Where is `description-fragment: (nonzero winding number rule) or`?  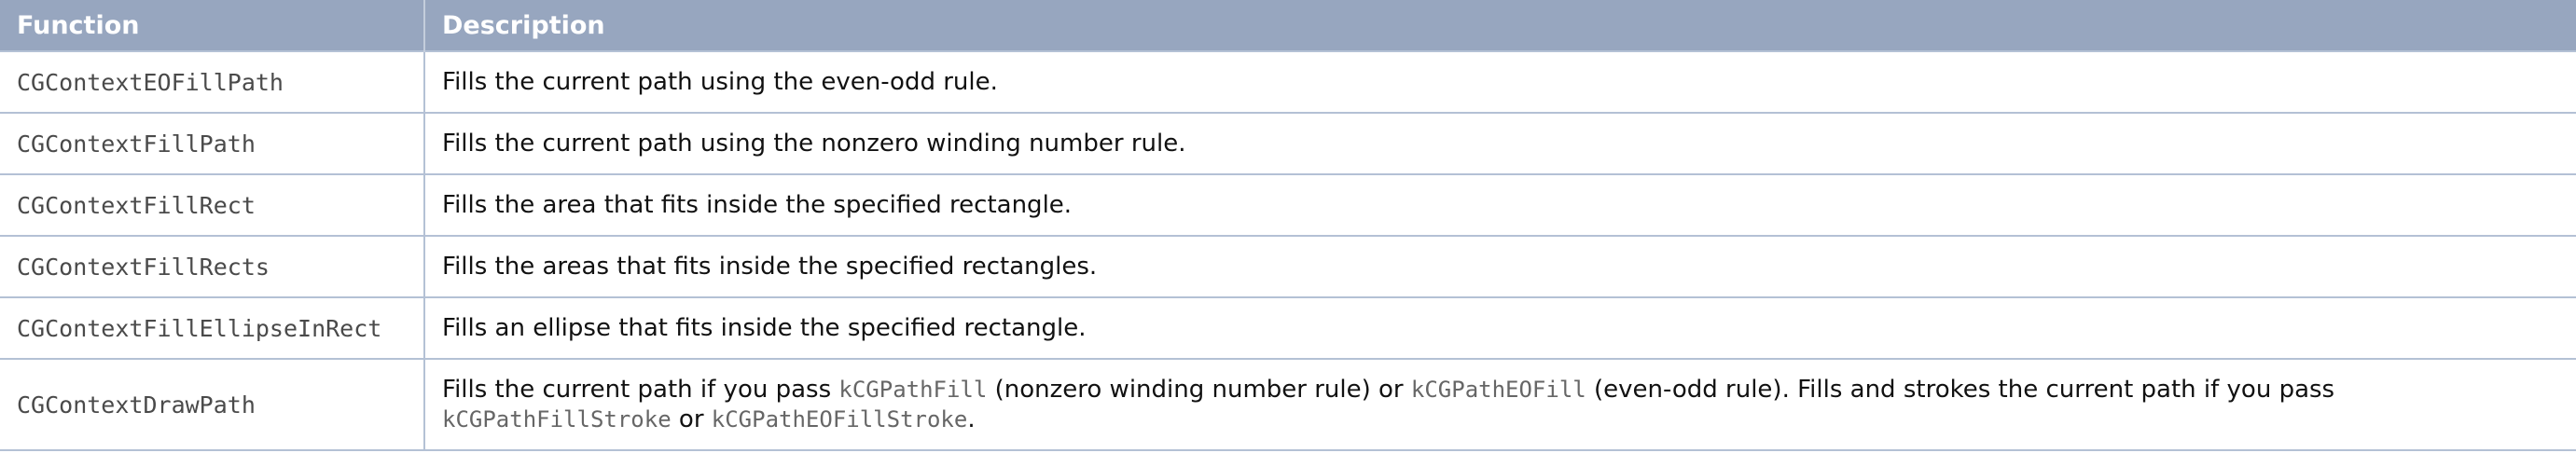
description-fragment: (nonzero winding number rule) or is located at coordinates (1199, 390).